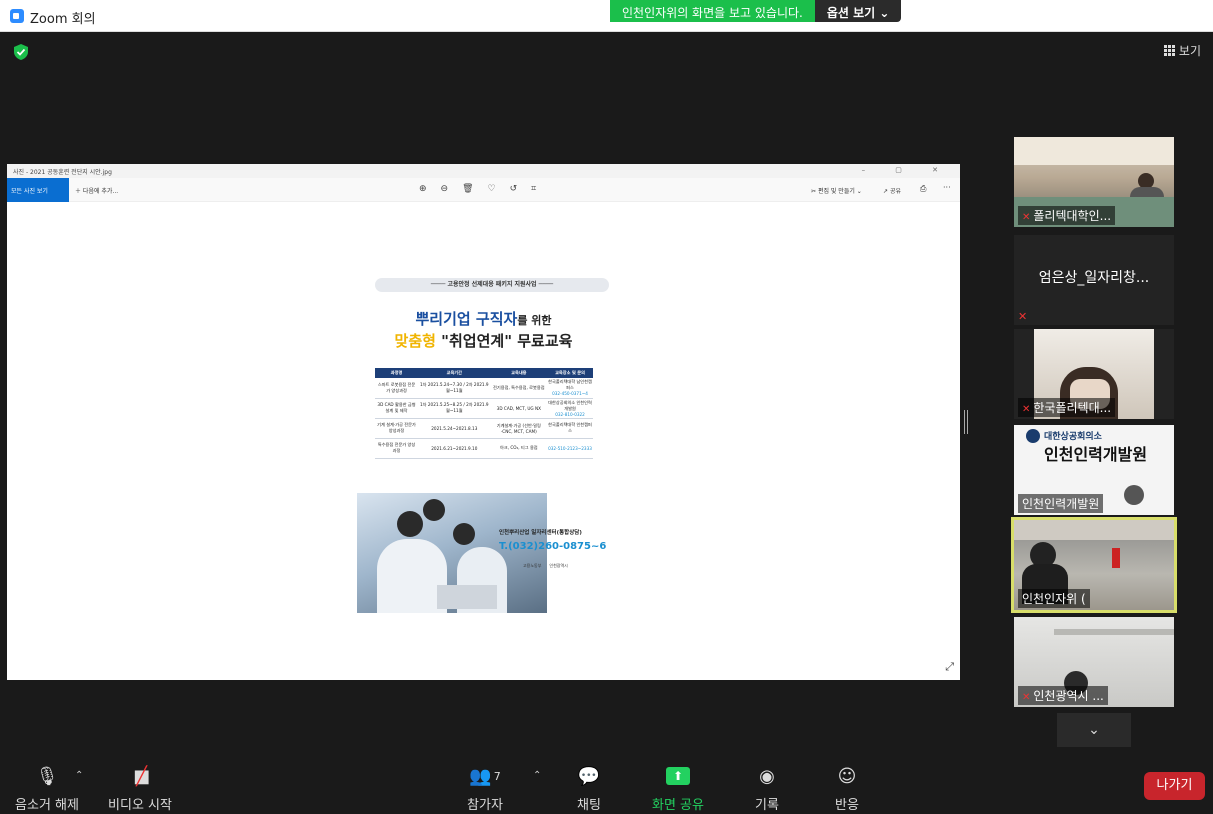 The image size is (1213, 814). Describe the element at coordinates (415, 341) in the screenshot. I see `flyer-headline-2a: 맞춤형` at that location.